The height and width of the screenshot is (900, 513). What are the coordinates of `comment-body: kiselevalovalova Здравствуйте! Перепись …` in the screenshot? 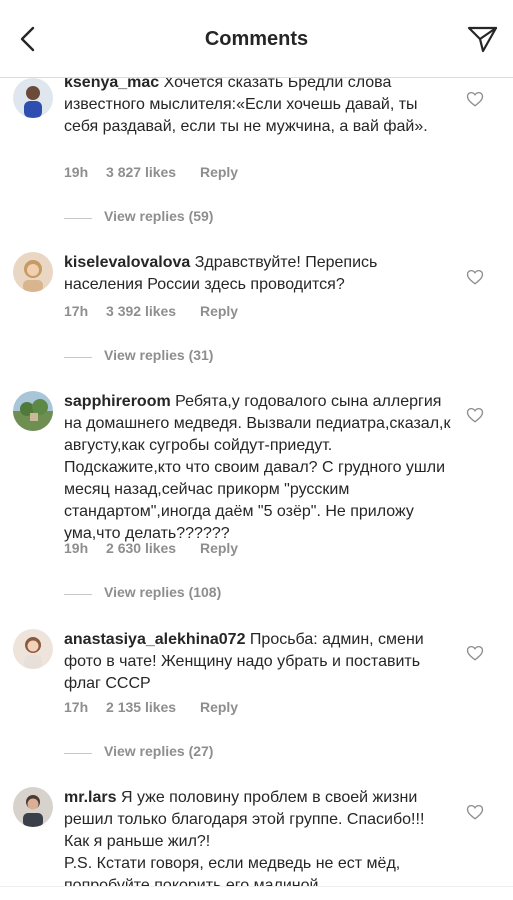 It's located at (258, 274).